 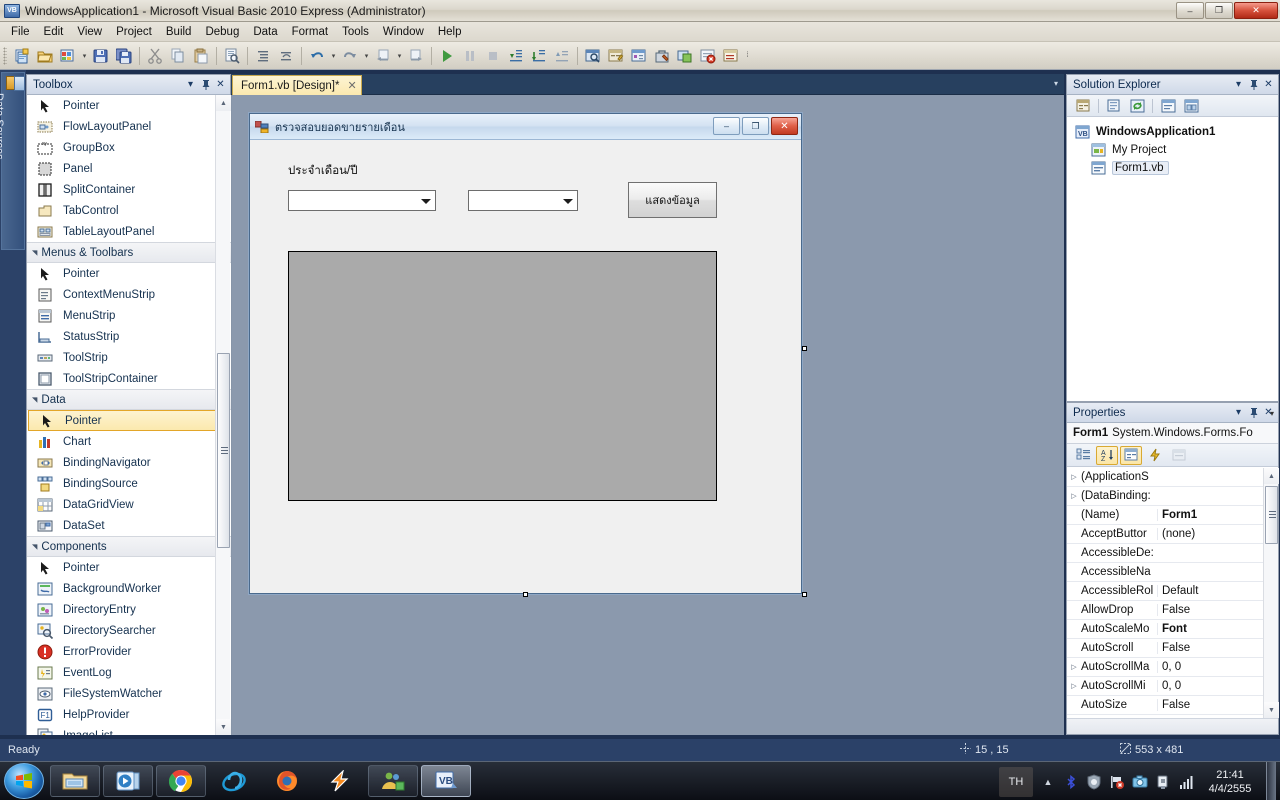 What do you see at coordinates (1094, 781) in the screenshot?
I see `avg-shield-icon` at bounding box center [1094, 781].